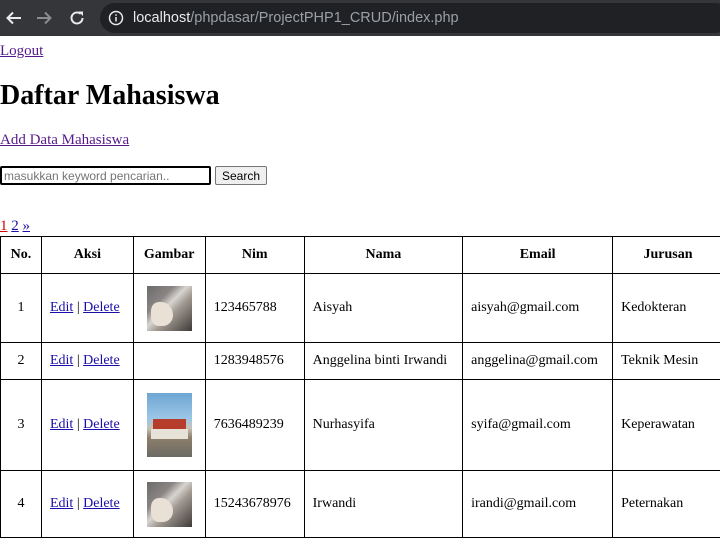 This screenshot has height=547, width=720. What do you see at coordinates (255, 504) in the screenshot?
I see `cell-nim: 15243678976` at bounding box center [255, 504].